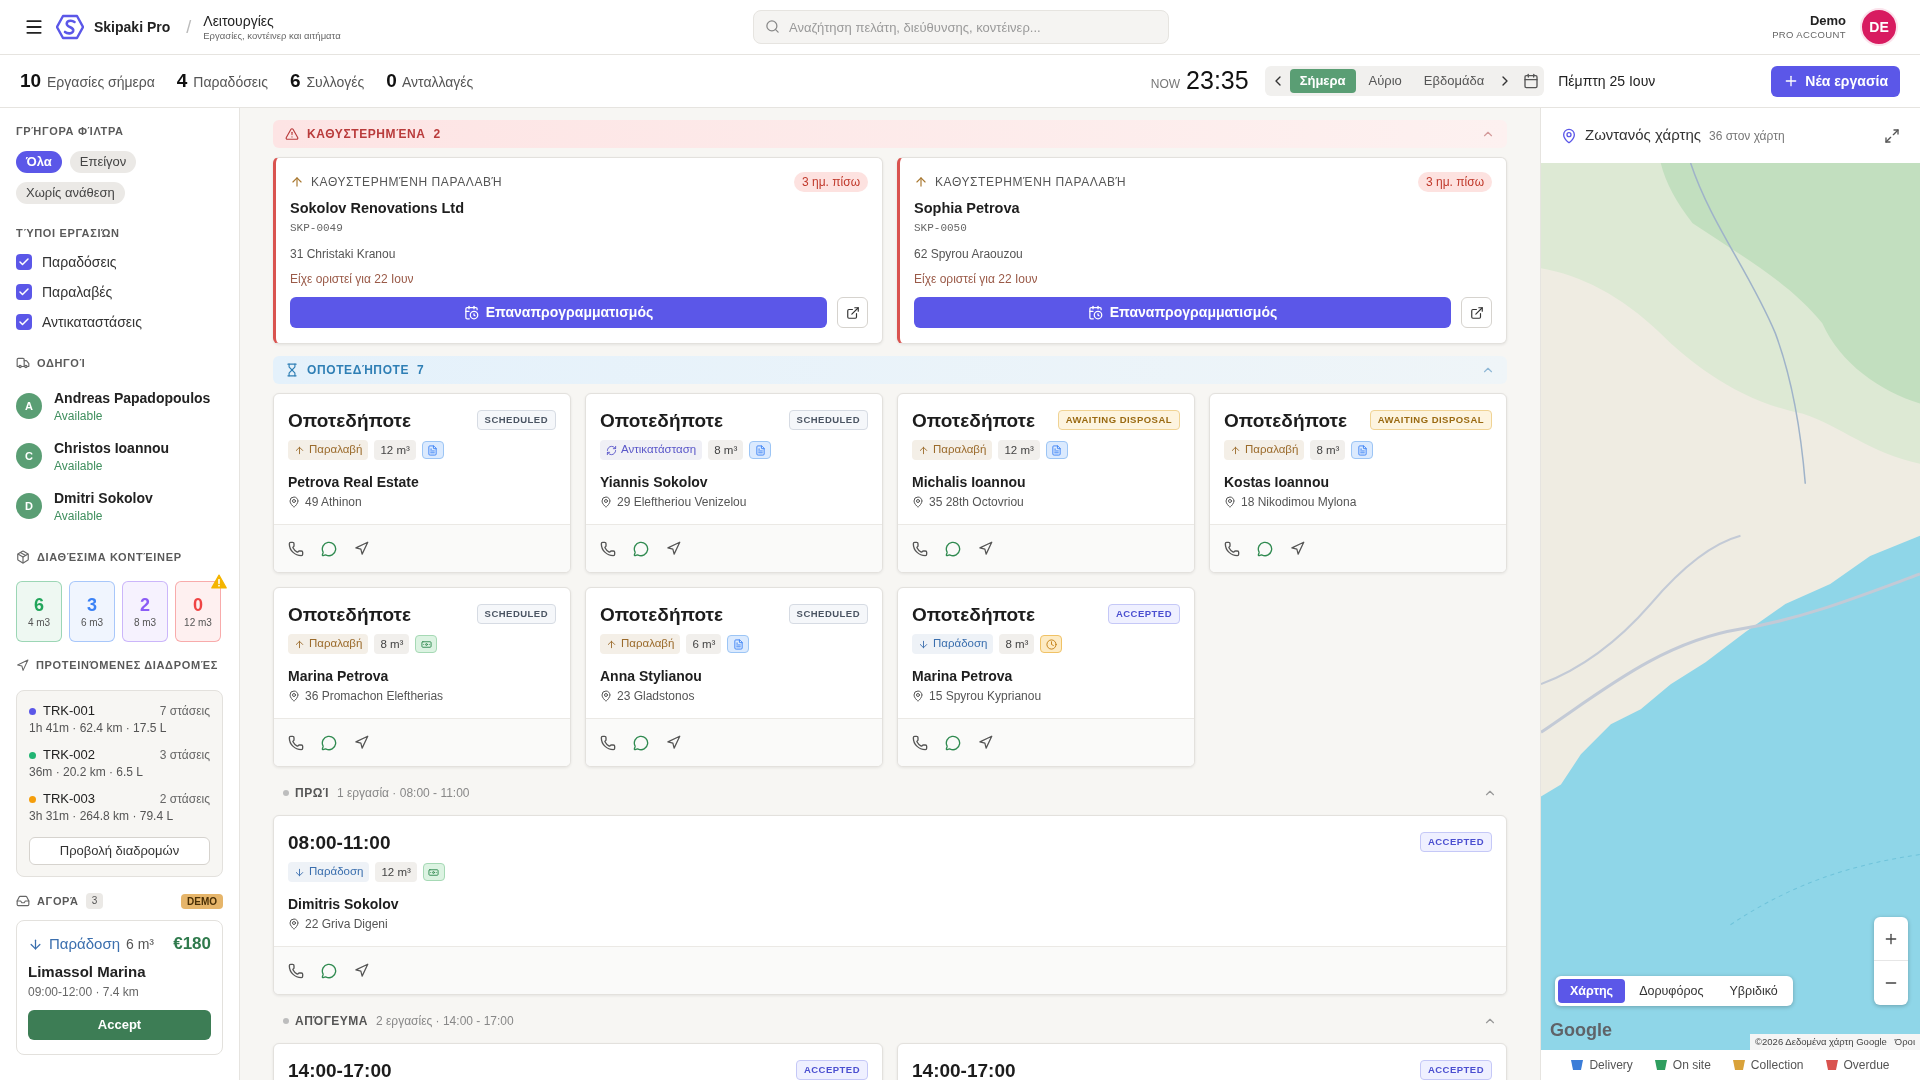  Describe the element at coordinates (339, 843) in the screenshot. I see `job-title: 08:00-11:00` at that location.